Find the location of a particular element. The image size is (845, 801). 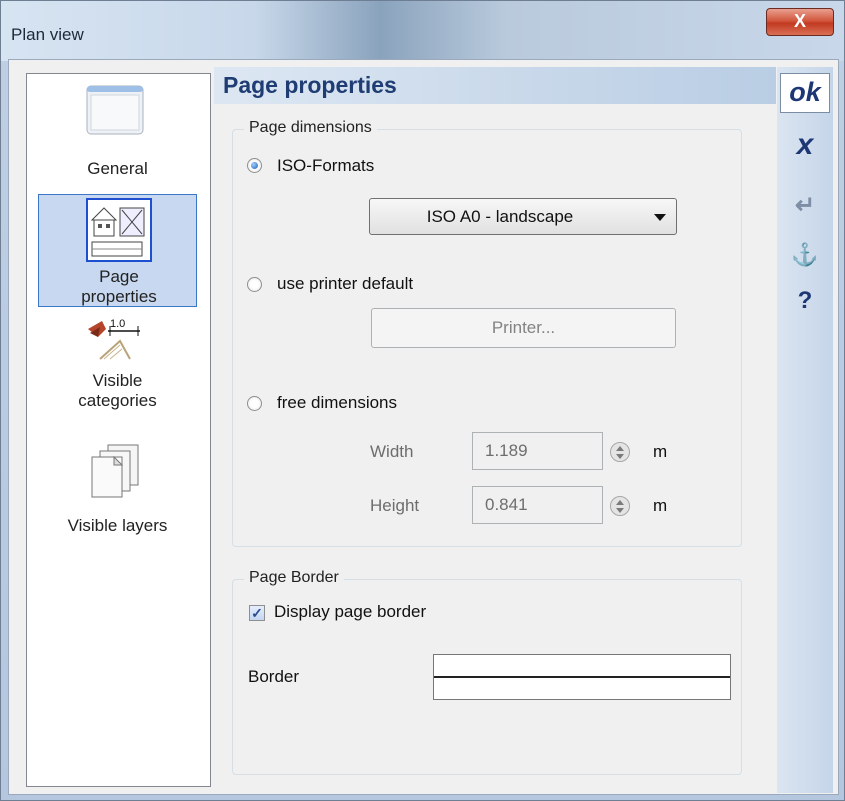

printer-default-radio is located at coordinates (254, 284).